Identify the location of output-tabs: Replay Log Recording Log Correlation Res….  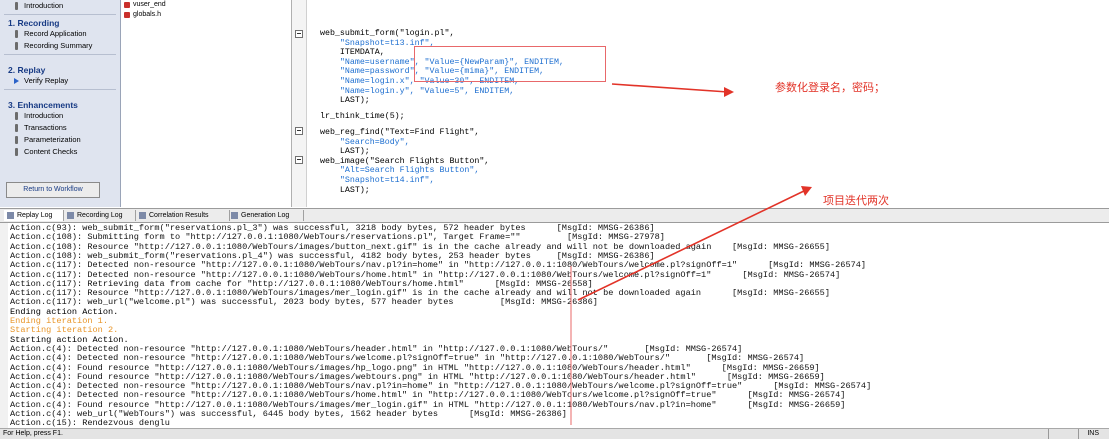
(554, 215).